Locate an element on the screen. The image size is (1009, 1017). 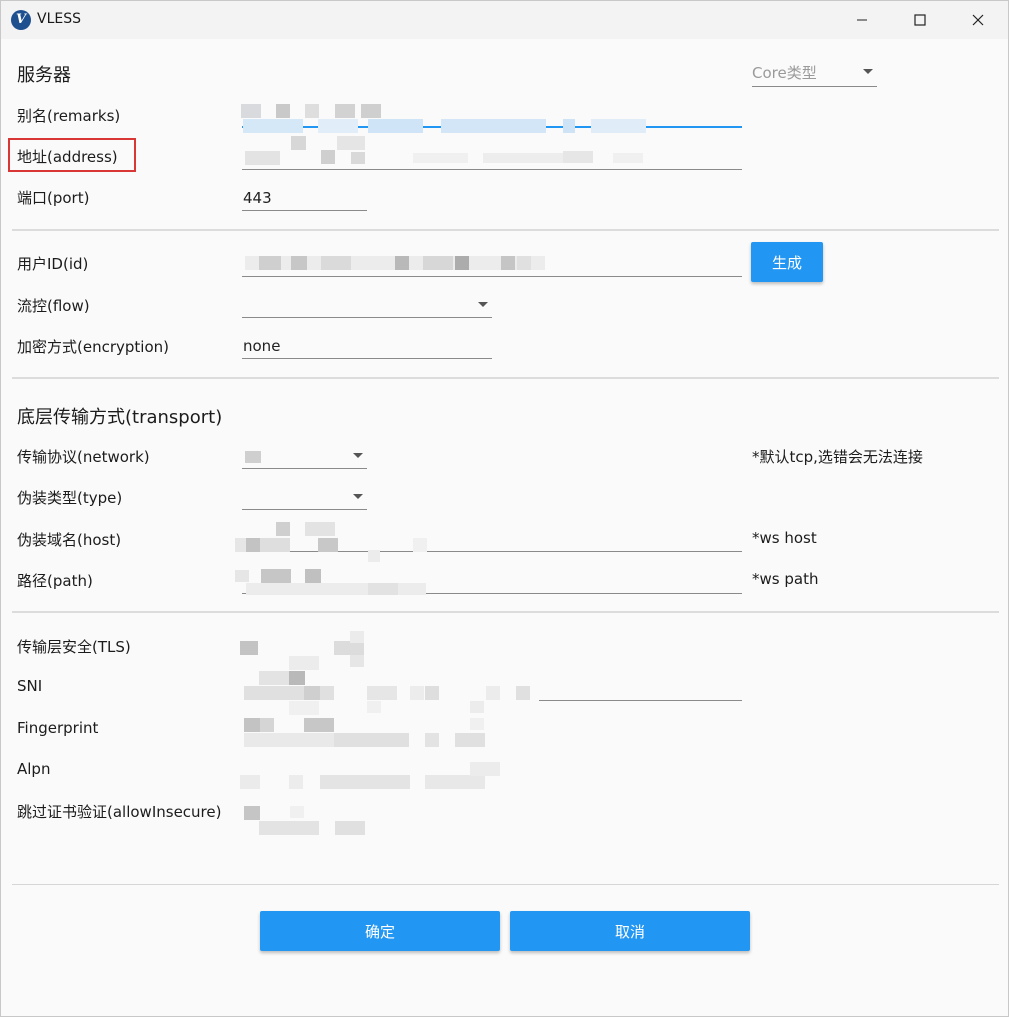
ok-button: 确定 is located at coordinates (380, 931).